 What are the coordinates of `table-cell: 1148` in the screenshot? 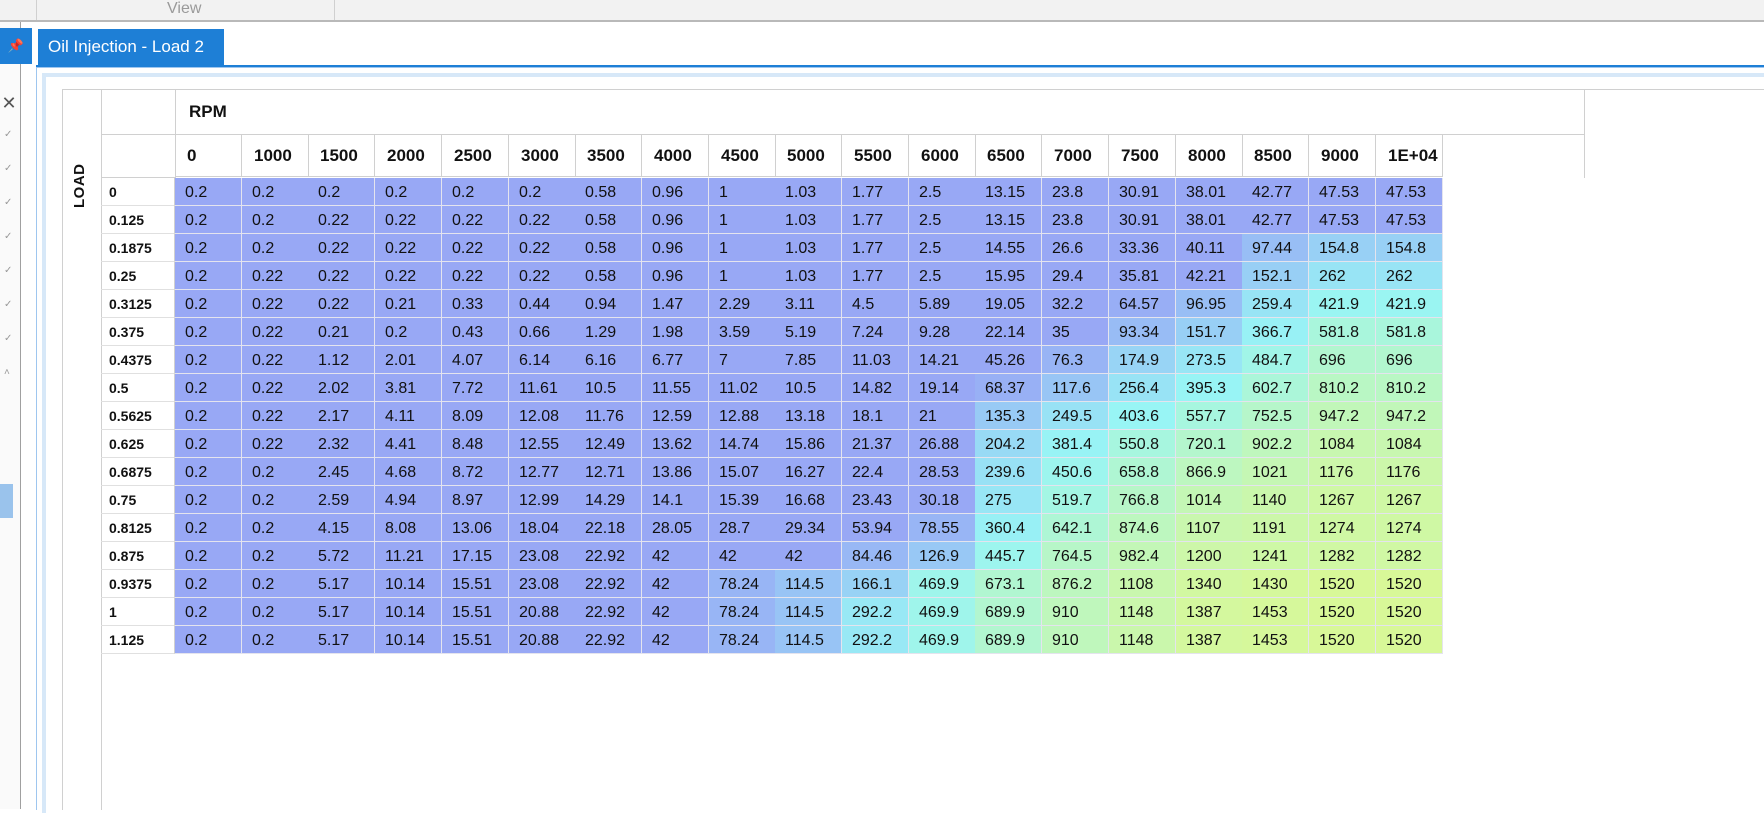 It's located at (1142, 612).